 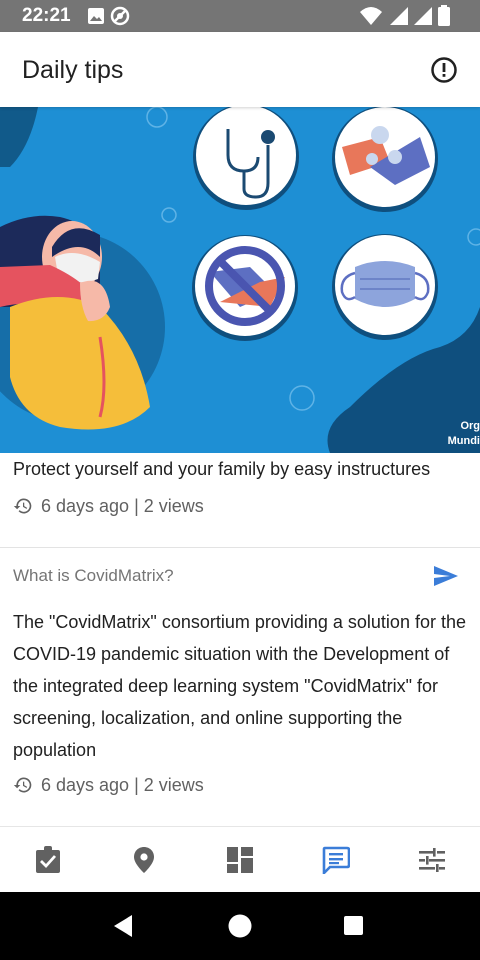 I want to click on banner-brand-line-2: Mundi, so click(x=463, y=441).